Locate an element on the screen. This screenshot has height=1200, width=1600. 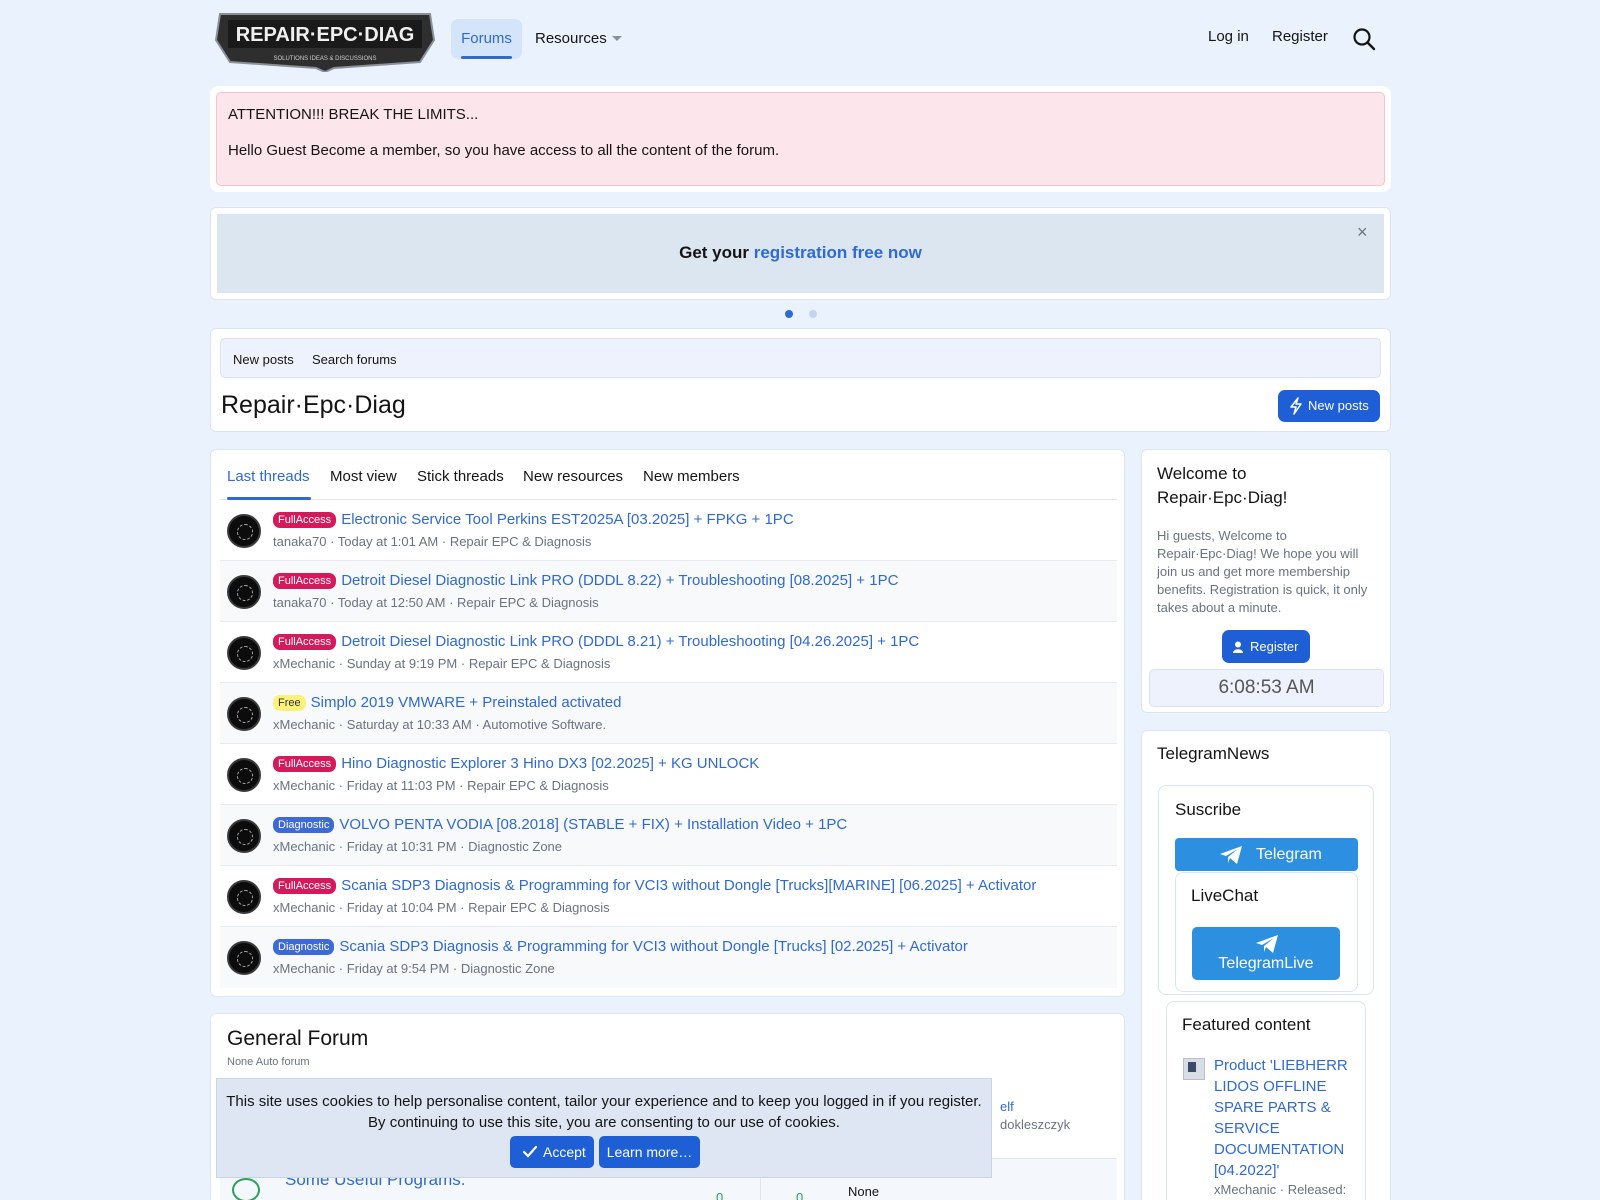
page-title: Repair·Epc·Diag is located at coordinates (313, 405).